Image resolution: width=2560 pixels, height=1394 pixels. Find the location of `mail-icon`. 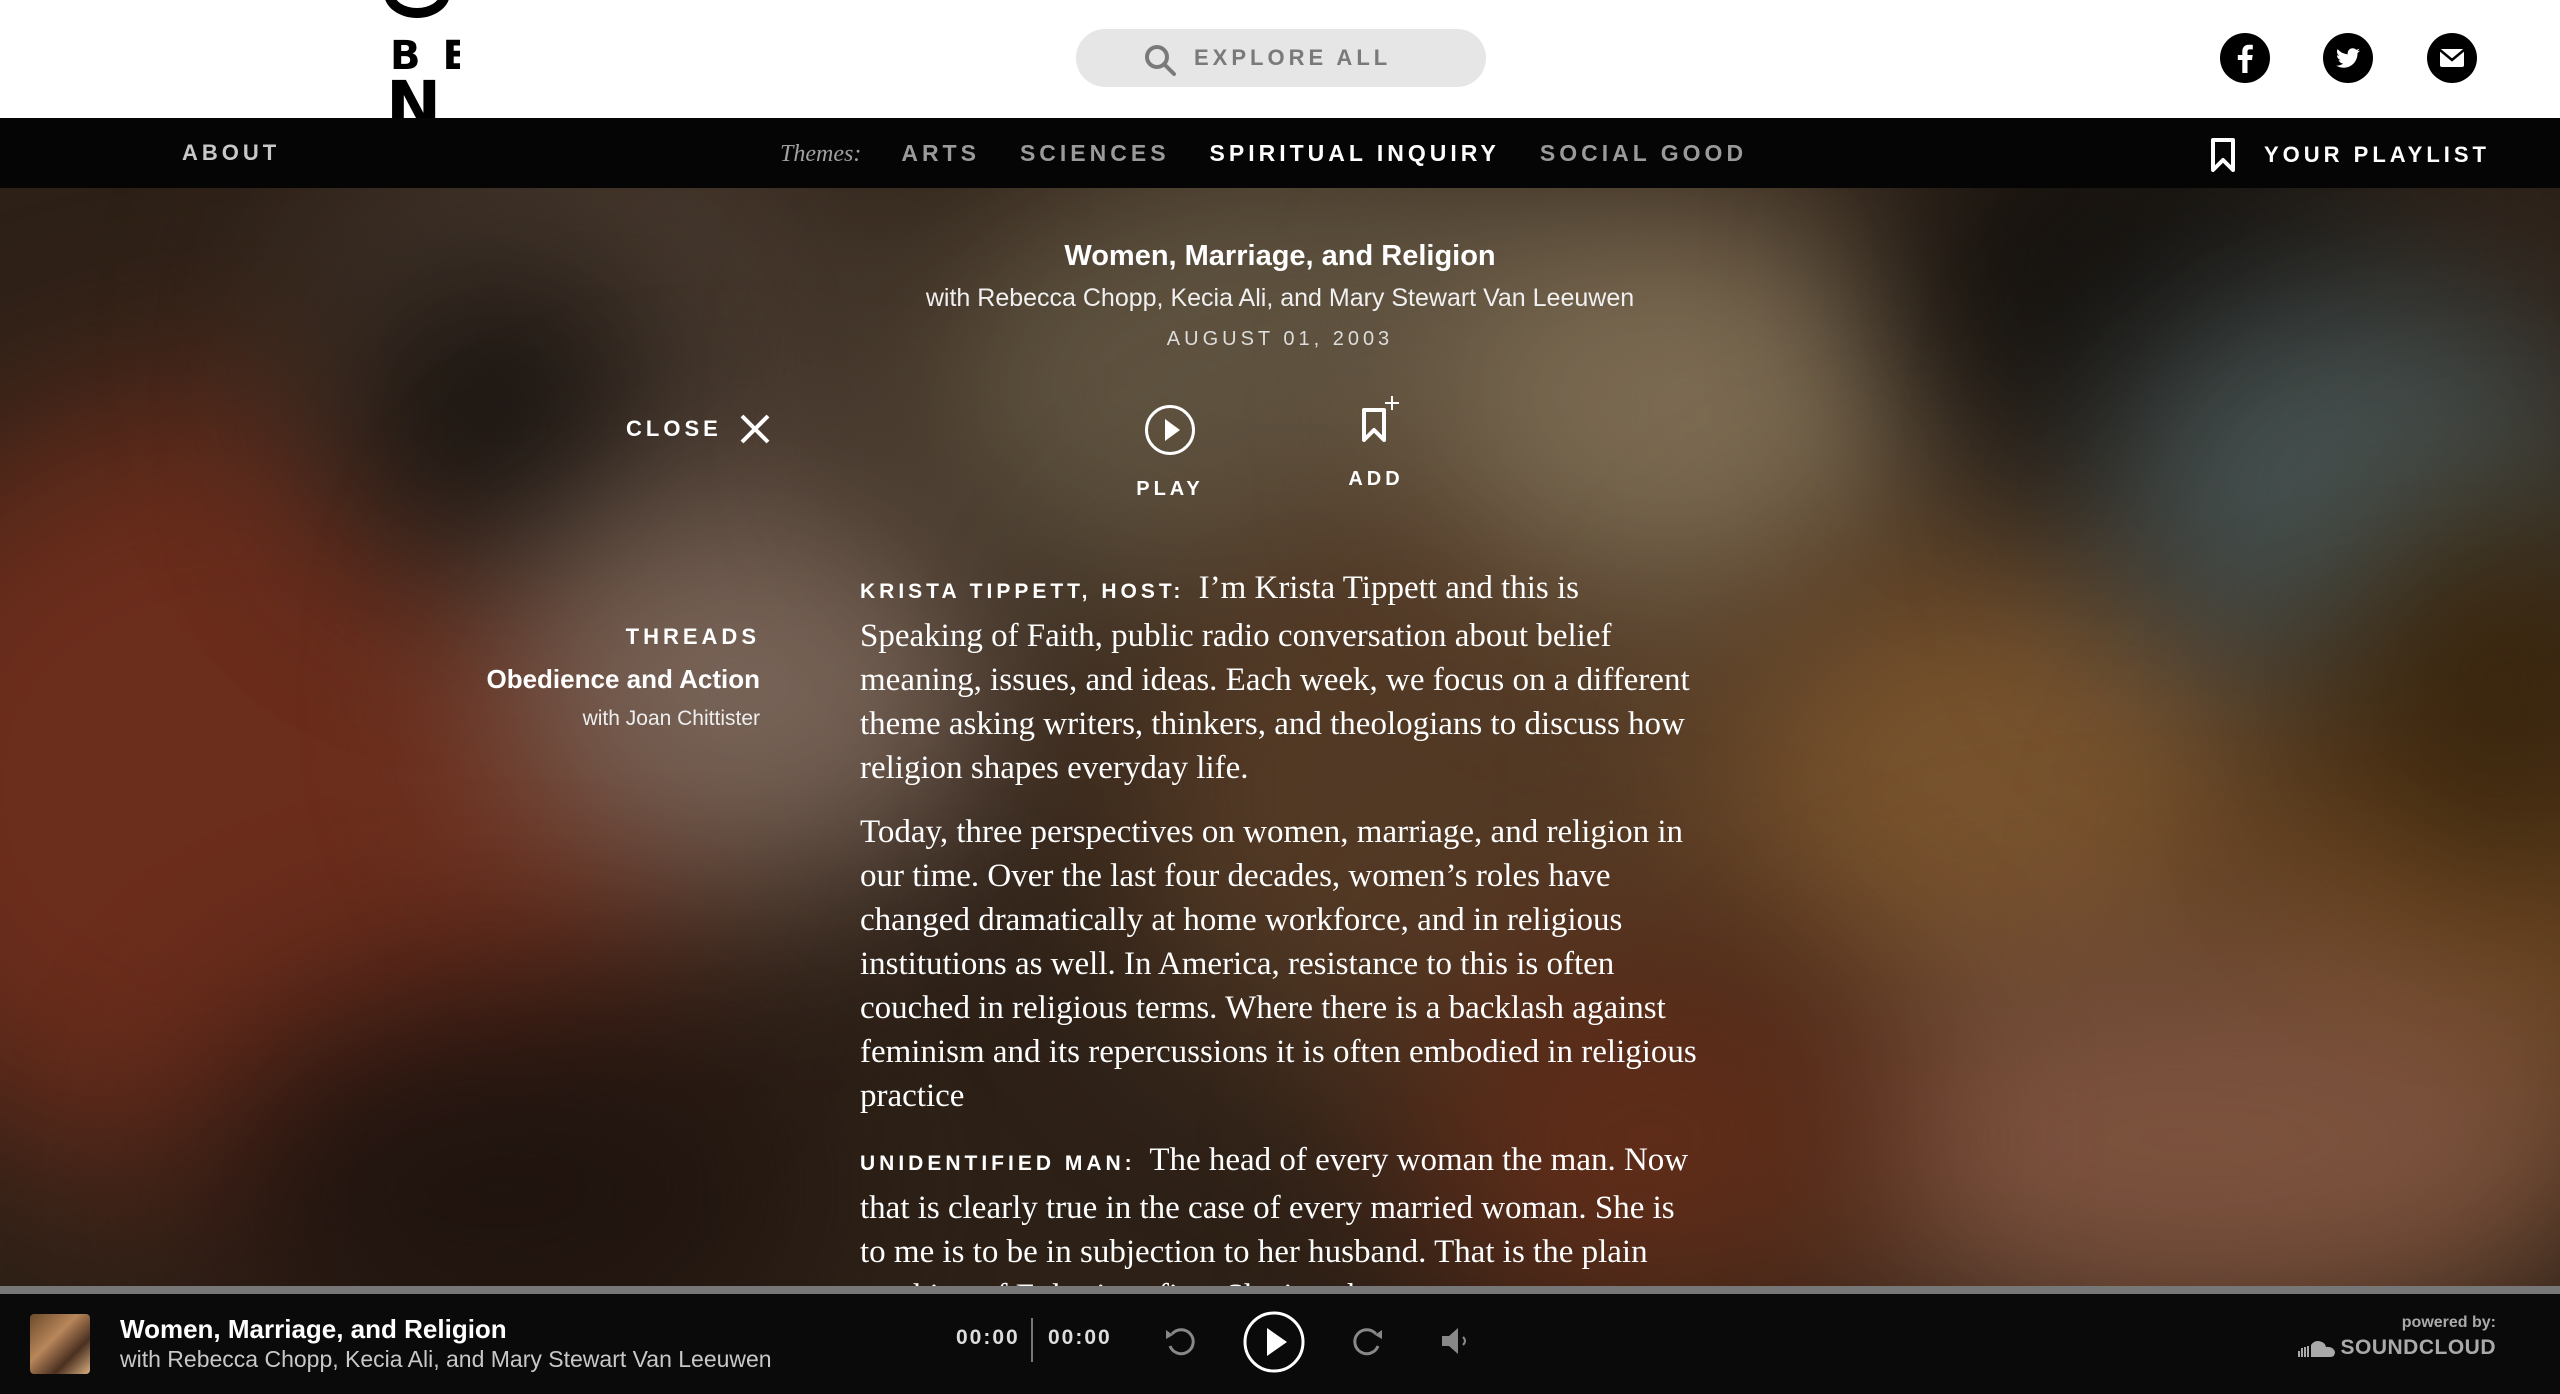

mail-icon is located at coordinates (2452, 58).